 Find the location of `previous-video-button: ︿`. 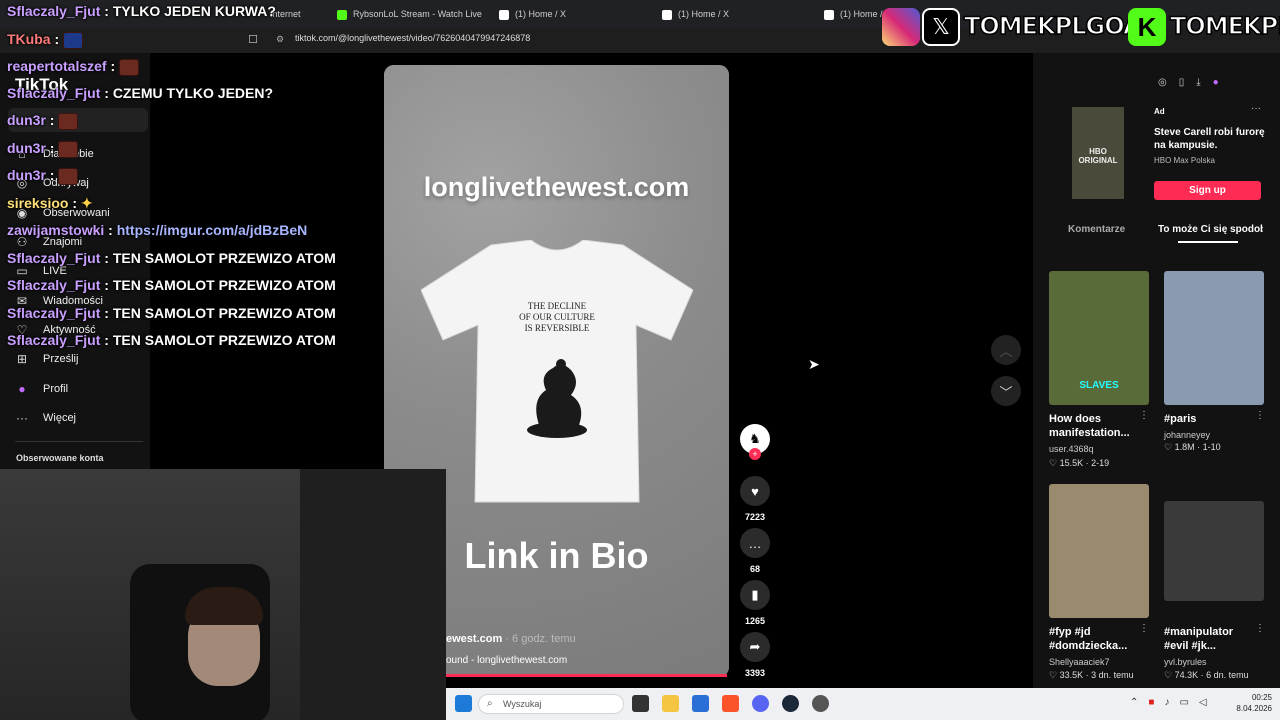

previous-video-button: ︿ is located at coordinates (1006, 350).